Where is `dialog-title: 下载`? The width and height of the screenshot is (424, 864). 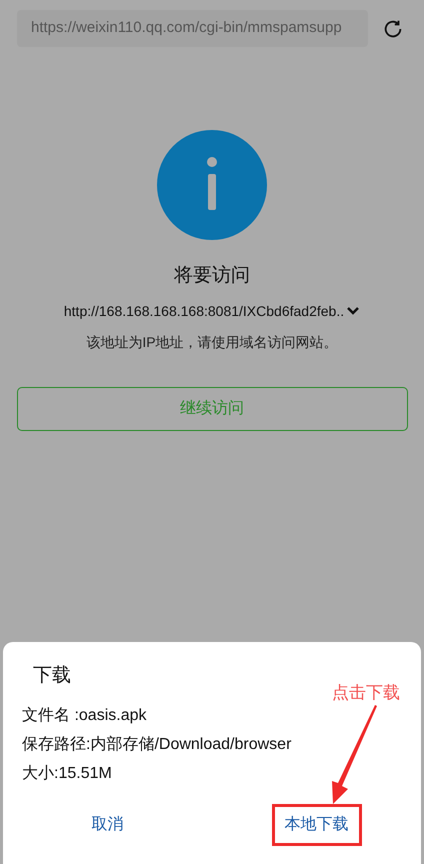
dialog-title: 下载 is located at coordinates (52, 676).